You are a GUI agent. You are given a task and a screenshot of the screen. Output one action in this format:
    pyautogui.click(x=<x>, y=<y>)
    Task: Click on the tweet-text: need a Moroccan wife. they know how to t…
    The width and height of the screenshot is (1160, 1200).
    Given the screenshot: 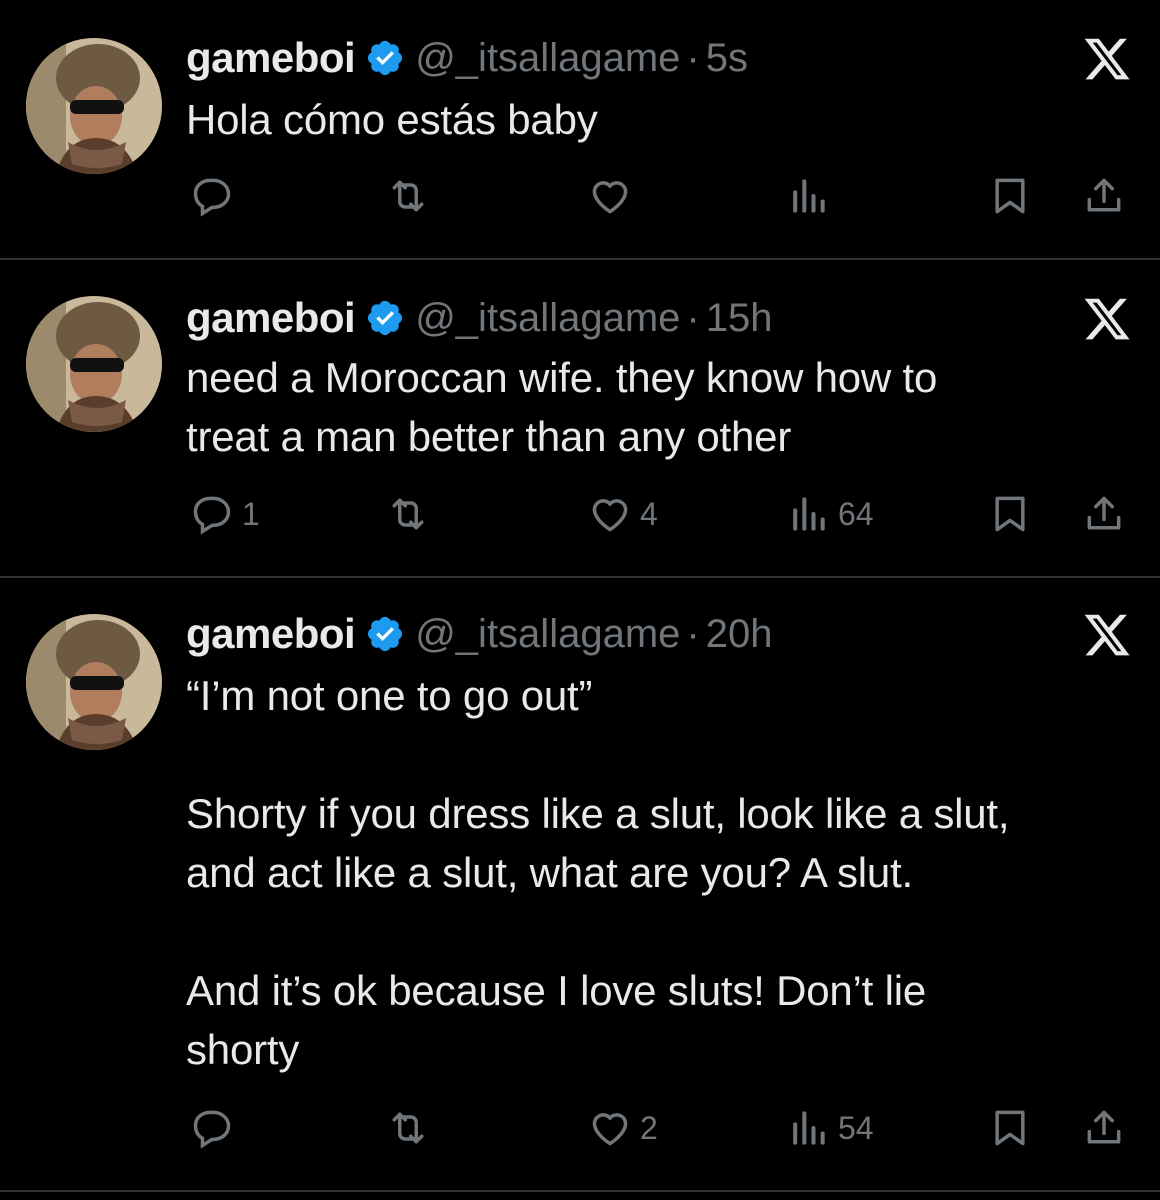 What is the action you would take?
    pyautogui.click(x=562, y=407)
    